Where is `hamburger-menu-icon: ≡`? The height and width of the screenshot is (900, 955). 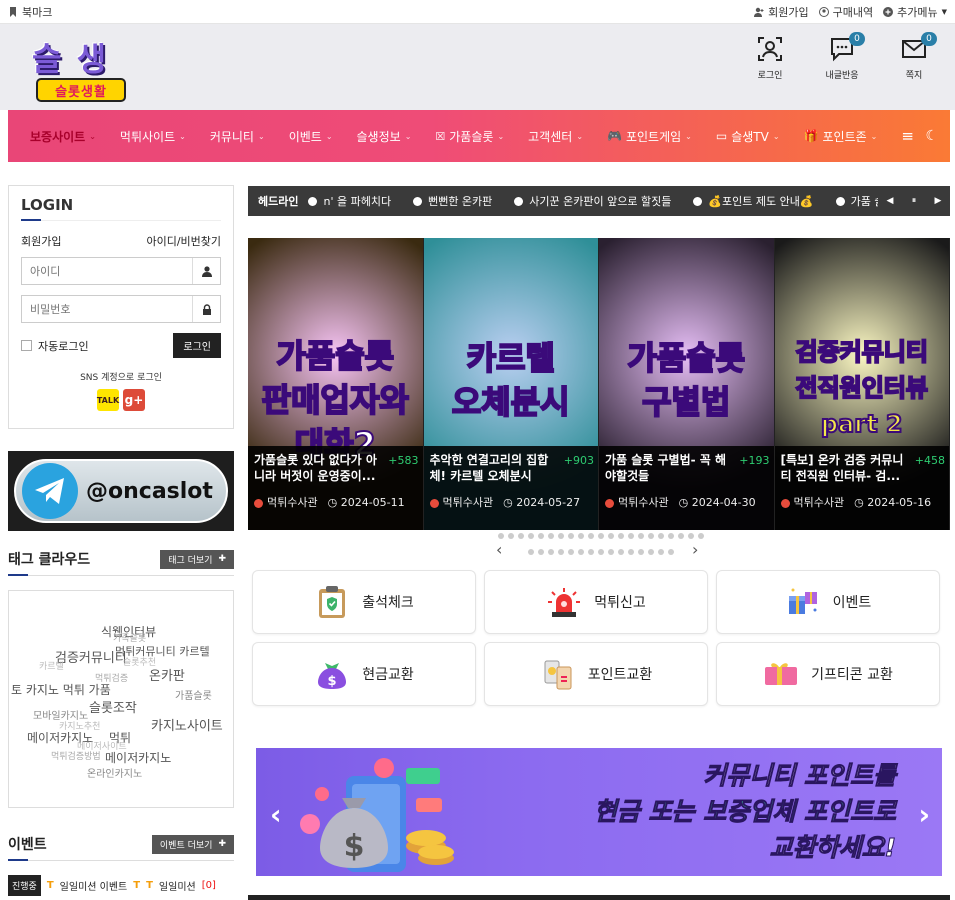 hamburger-menu-icon: ≡ is located at coordinates (907, 136).